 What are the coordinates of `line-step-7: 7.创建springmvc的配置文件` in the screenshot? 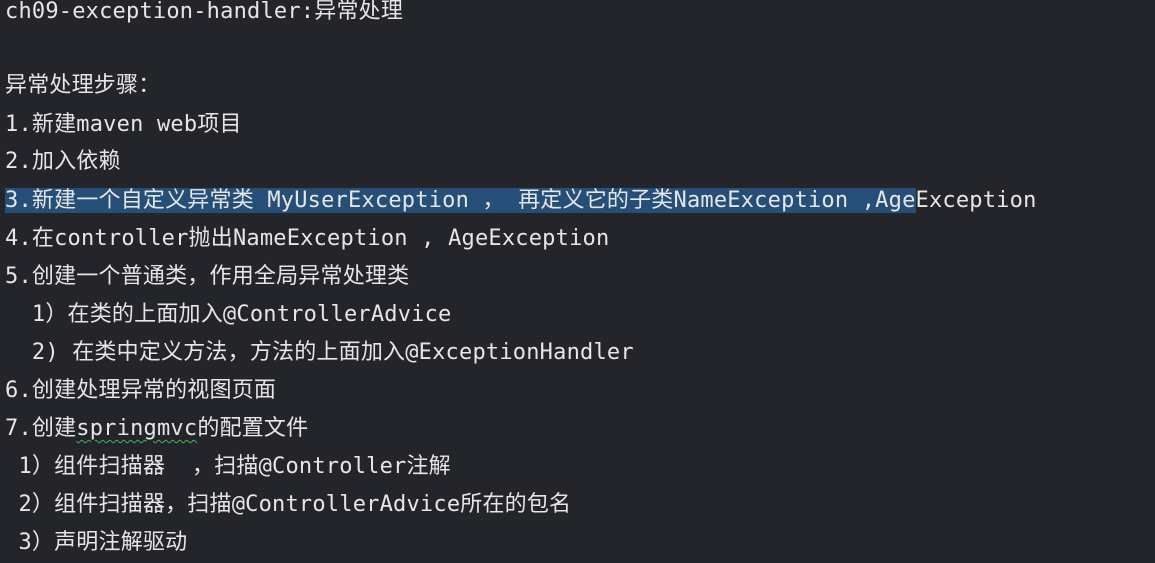 It's located at (156, 429).